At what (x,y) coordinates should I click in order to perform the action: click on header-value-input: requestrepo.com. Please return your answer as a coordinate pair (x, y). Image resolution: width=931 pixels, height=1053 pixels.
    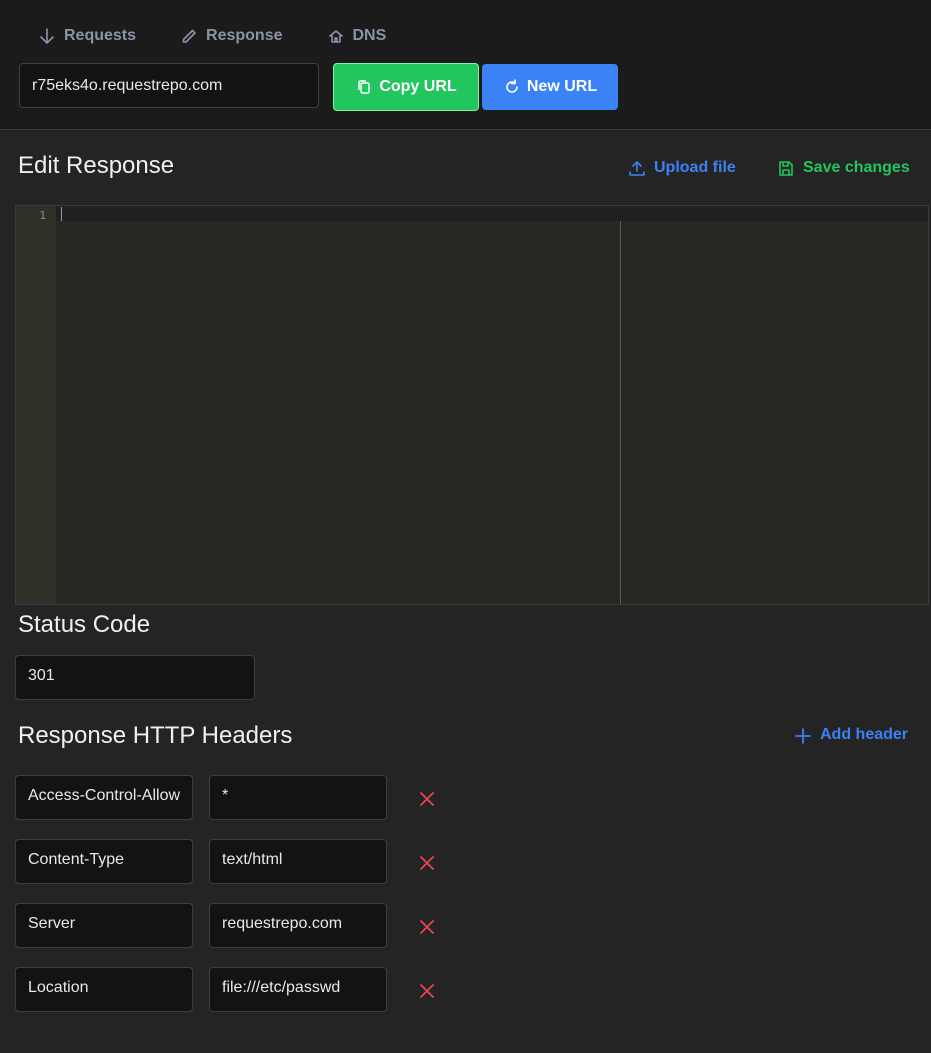
    Looking at the image, I should click on (298, 925).